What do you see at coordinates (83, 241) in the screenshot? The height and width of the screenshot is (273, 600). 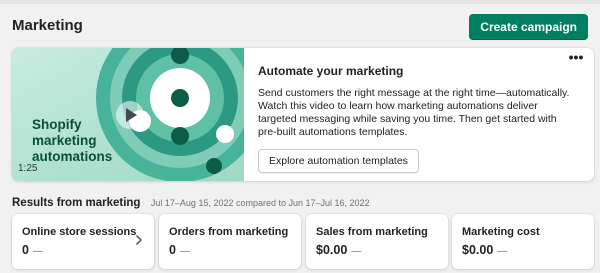 I see `metric-card-sessions: Online store sessions 0—` at bounding box center [83, 241].